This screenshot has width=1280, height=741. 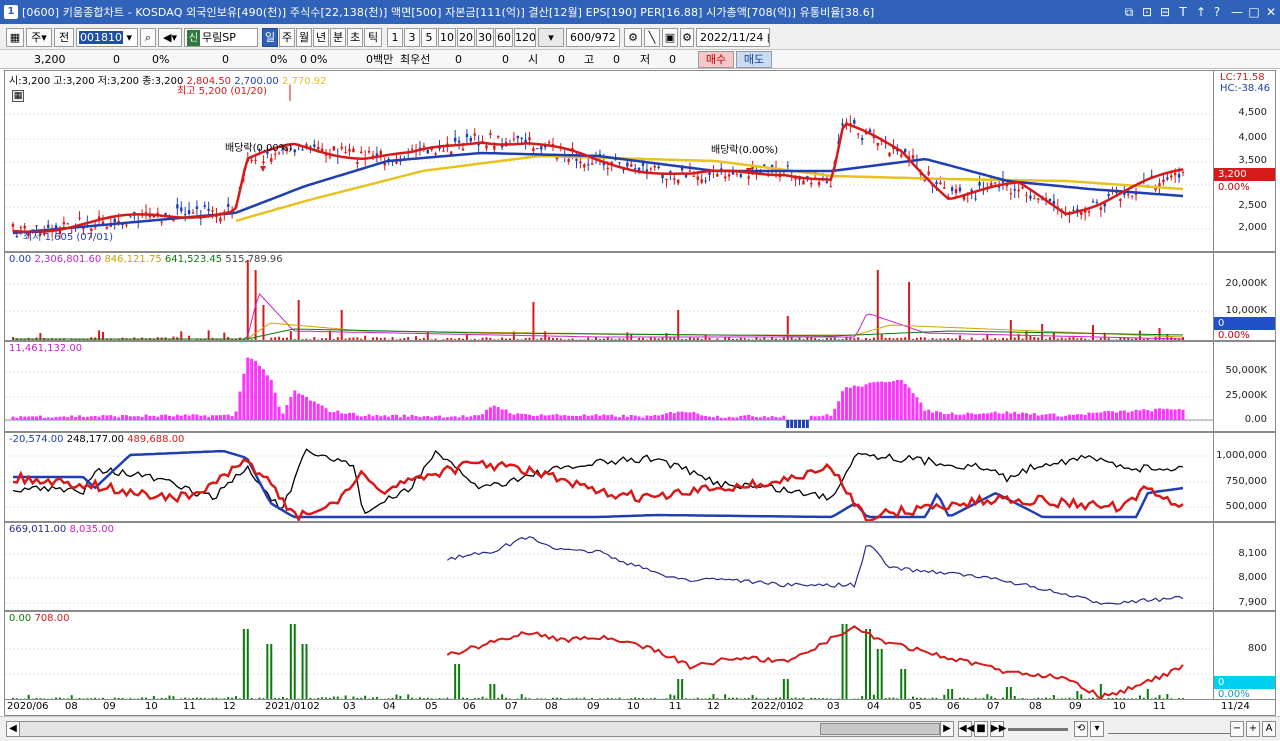 I want to click on prev-button: 전, so click(x=64, y=37).